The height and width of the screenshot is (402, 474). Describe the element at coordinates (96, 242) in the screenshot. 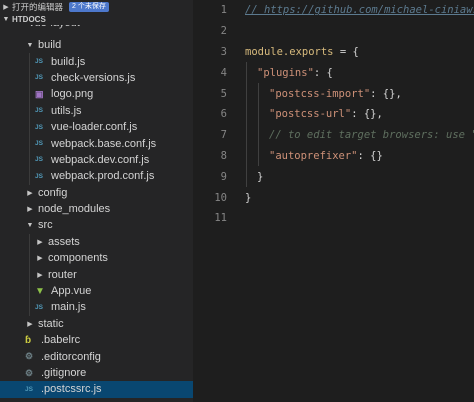

I see `tree-item-assets: ▶ assets` at that location.